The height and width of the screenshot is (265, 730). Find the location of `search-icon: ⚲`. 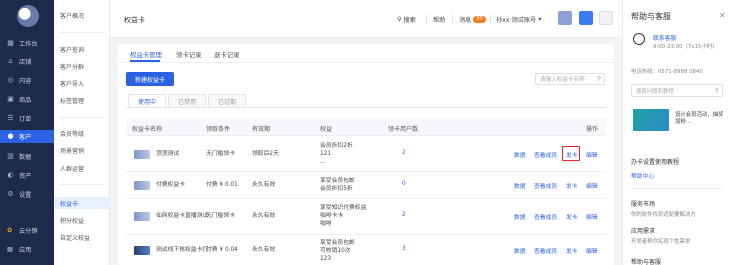

search-icon: ⚲ is located at coordinates (717, 90).